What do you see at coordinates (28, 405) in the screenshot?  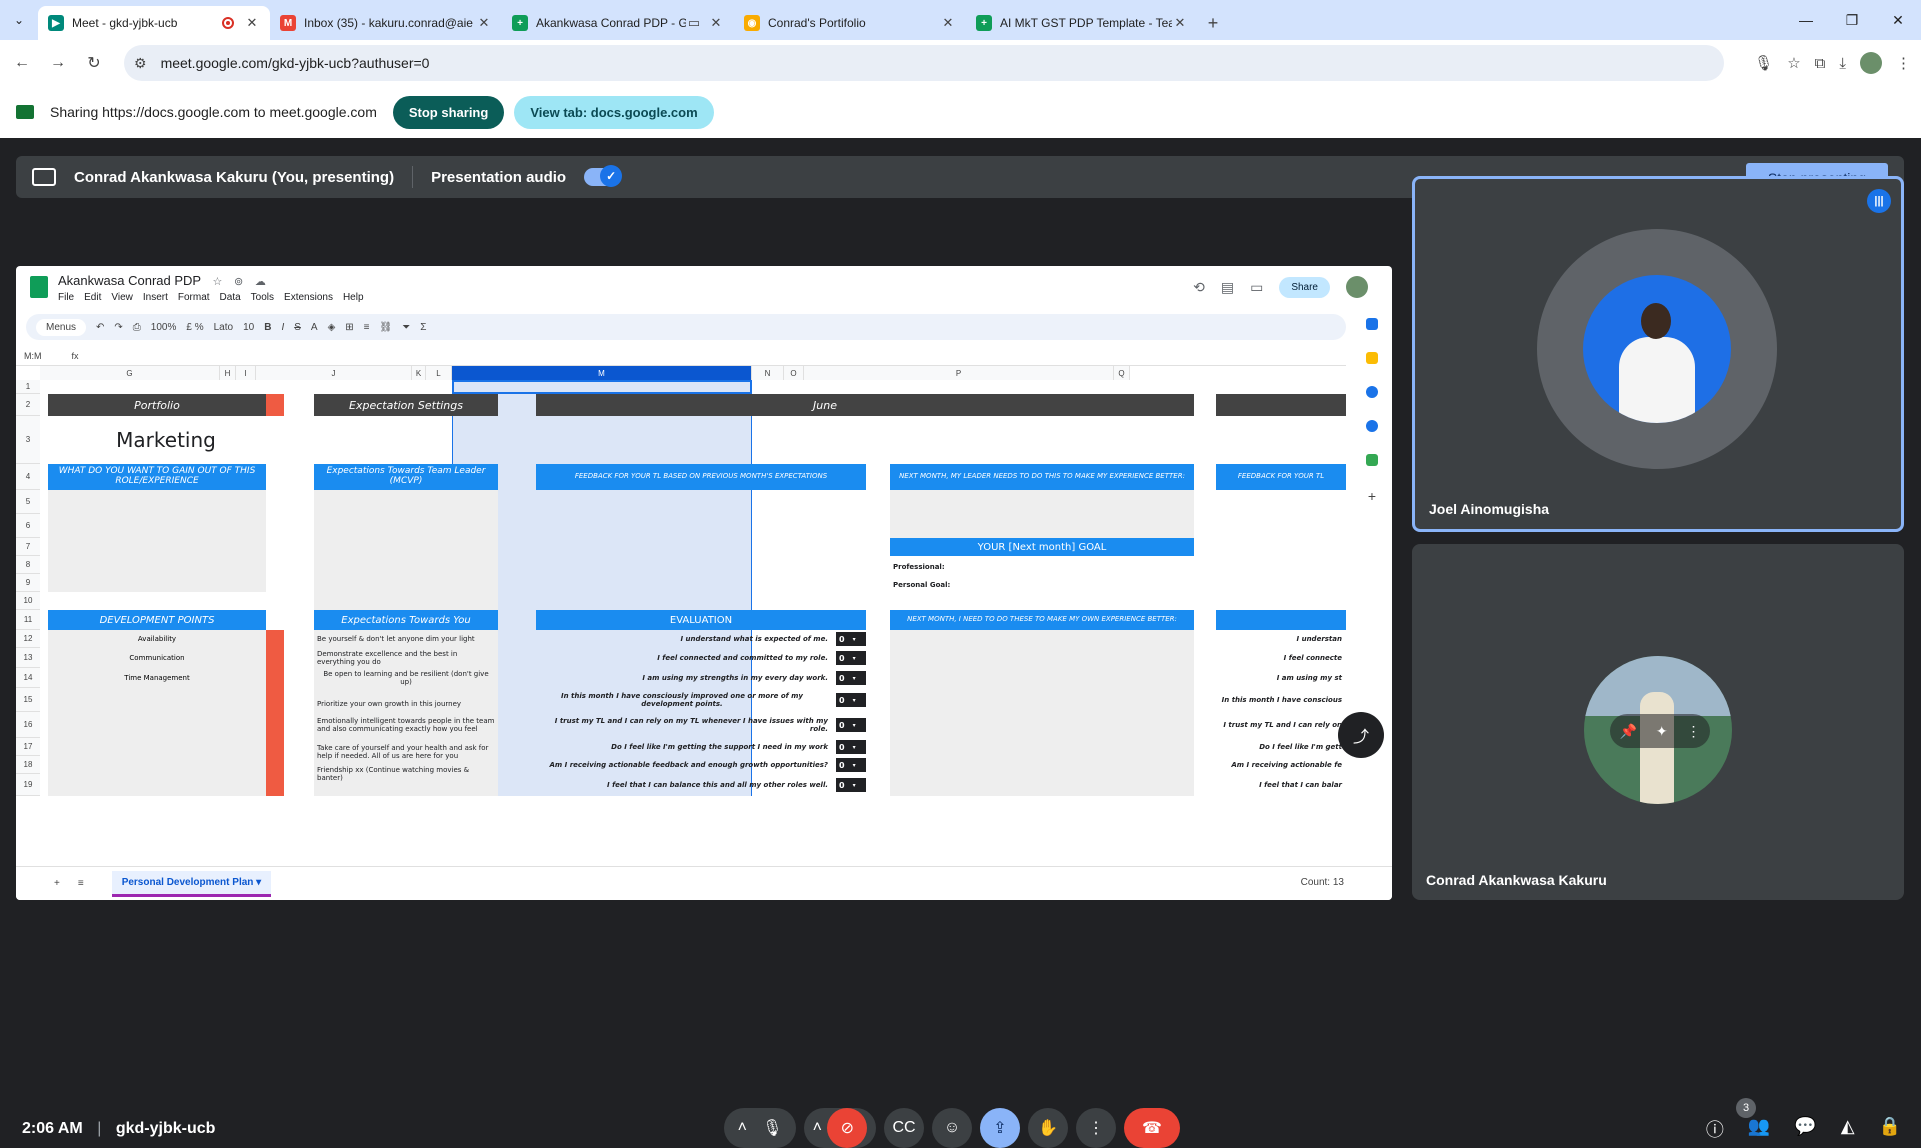 I see `row-header: 2` at bounding box center [28, 405].